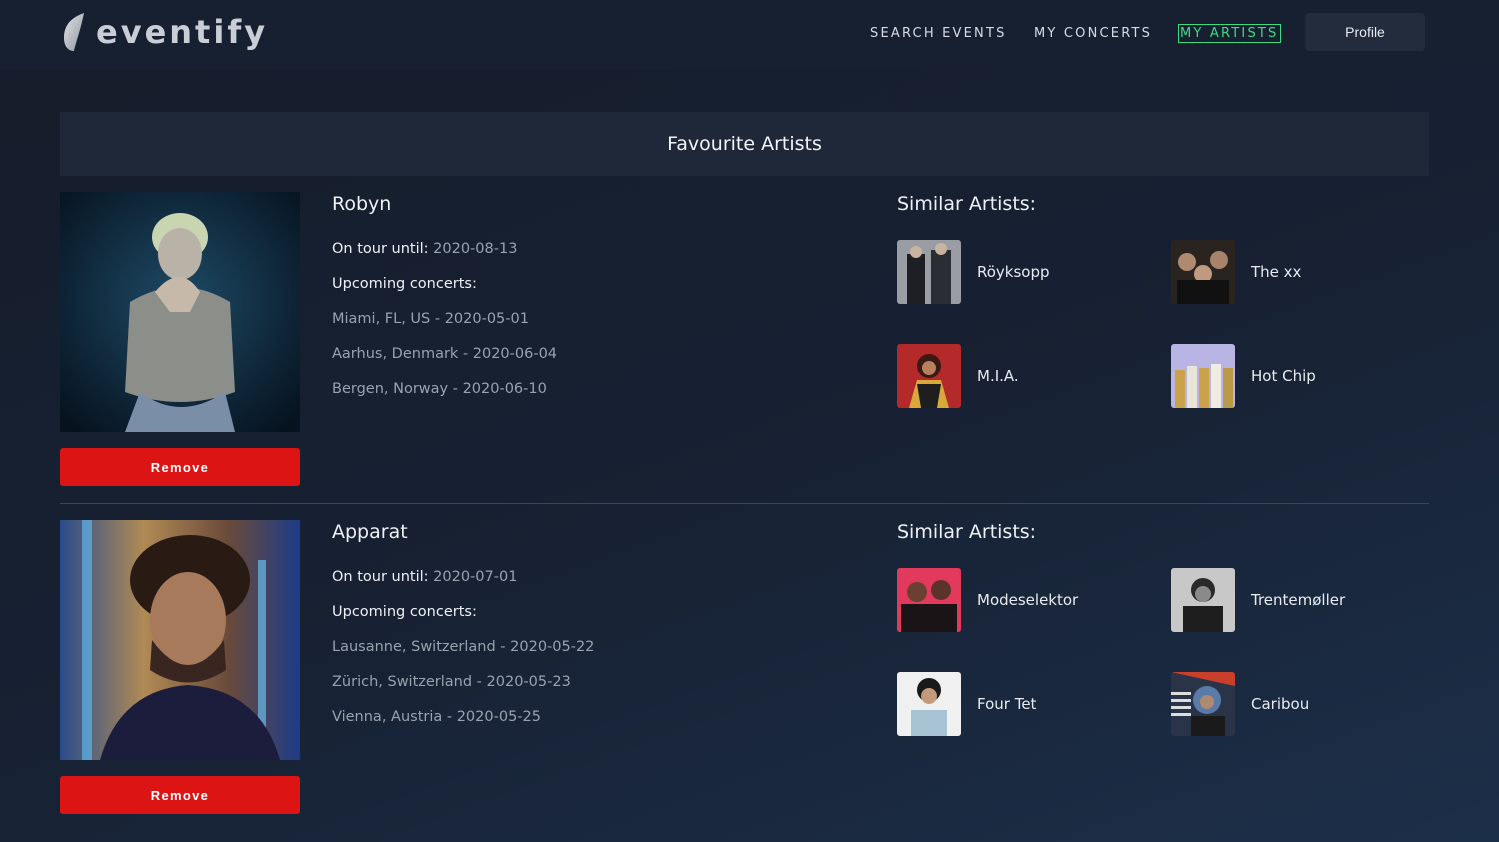 The height and width of the screenshot is (842, 1499). Describe the element at coordinates (1365, 32) in the screenshot. I see `profile-button: Profile` at that location.